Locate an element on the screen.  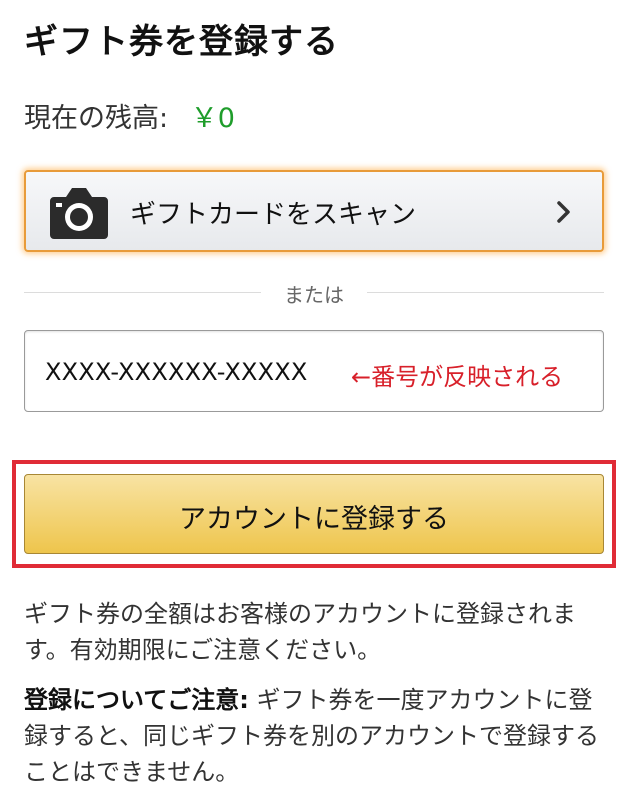
scan-gift-card-button: ギフトカードをスキャン is located at coordinates (314, 211).